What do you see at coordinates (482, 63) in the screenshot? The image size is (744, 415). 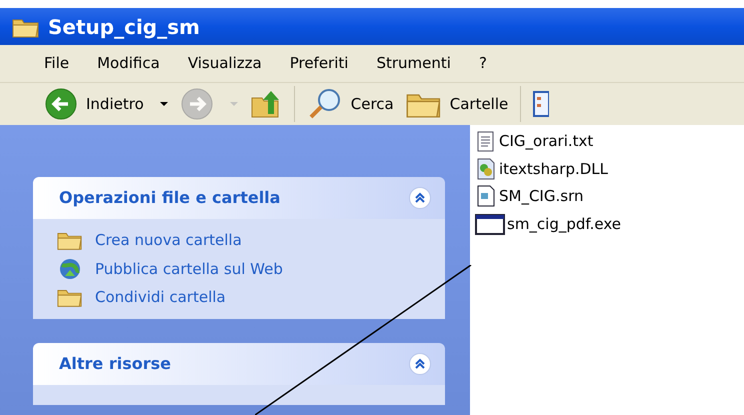 I see `menu-item: ?` at bounding box center [482, 63].